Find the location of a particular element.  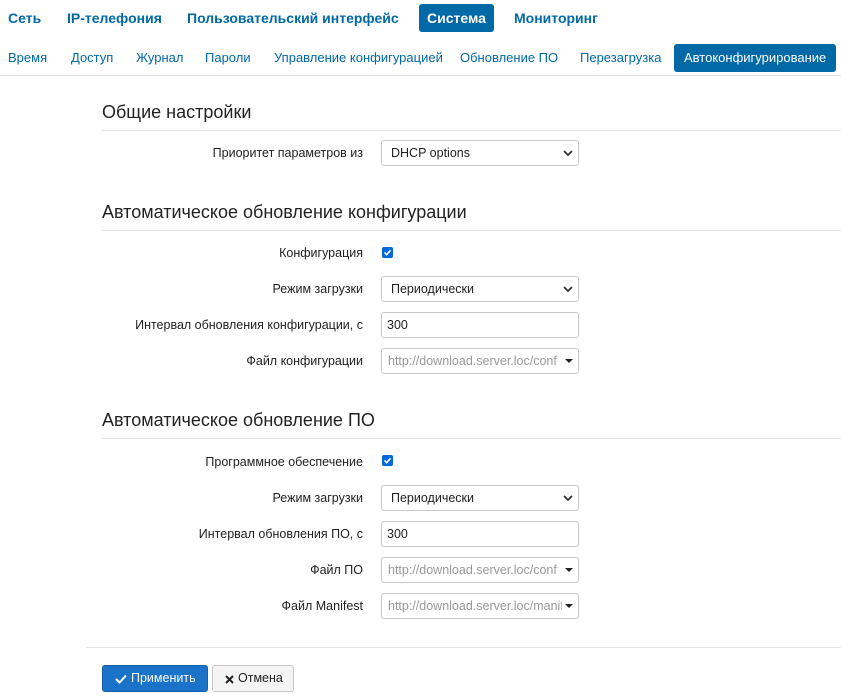

firmware-interval-input is located at coordinates (480, 534).